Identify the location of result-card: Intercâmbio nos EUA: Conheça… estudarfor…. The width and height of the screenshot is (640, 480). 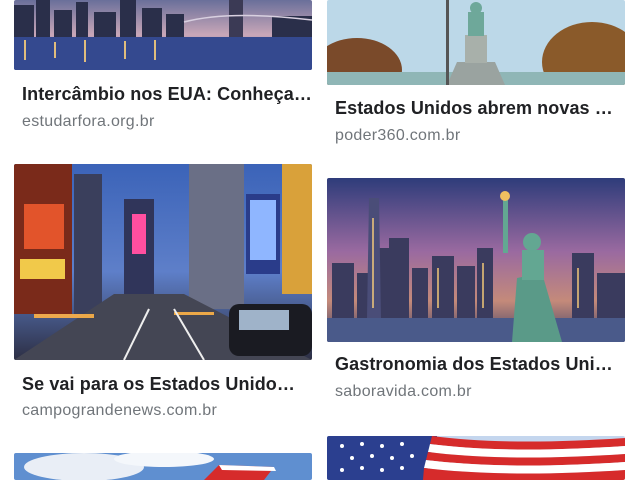
(163, 70).